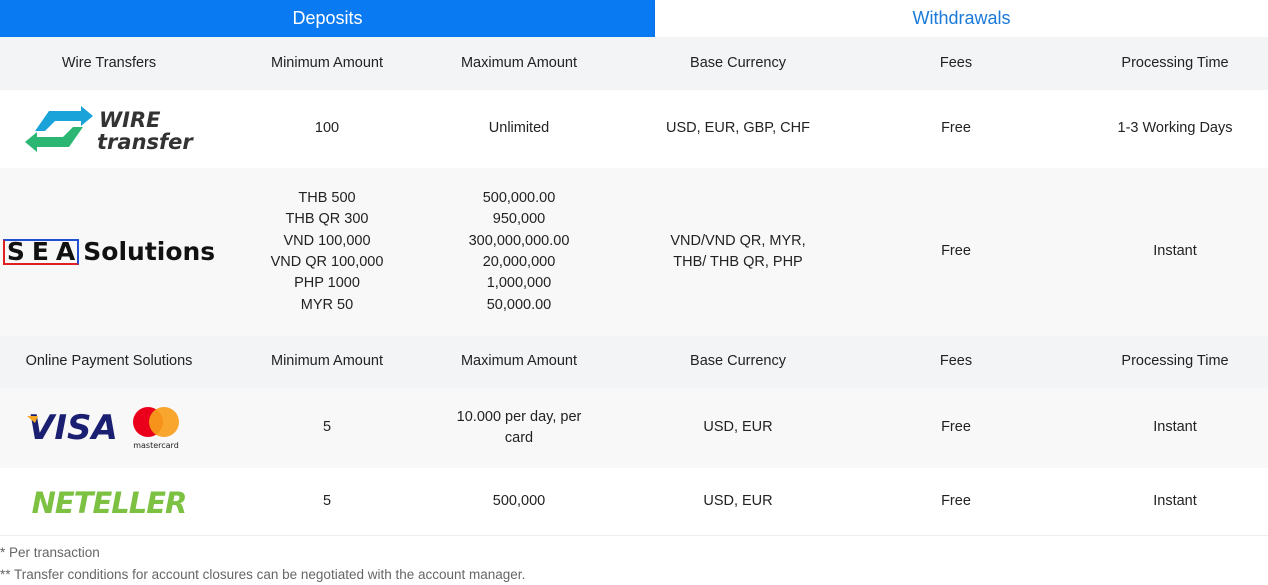  Describe the element at coordinates (73, 428) in the screenshot. I see `svg-text: VISA` at that location.